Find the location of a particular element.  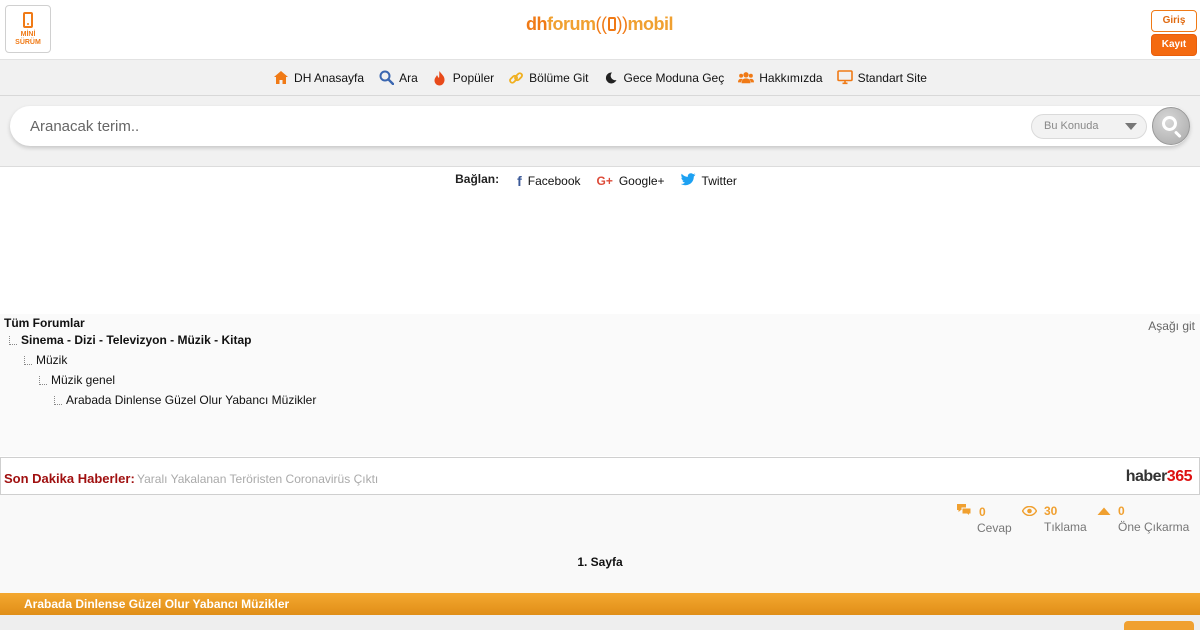

users-icon is located at coordinates (746, 78).